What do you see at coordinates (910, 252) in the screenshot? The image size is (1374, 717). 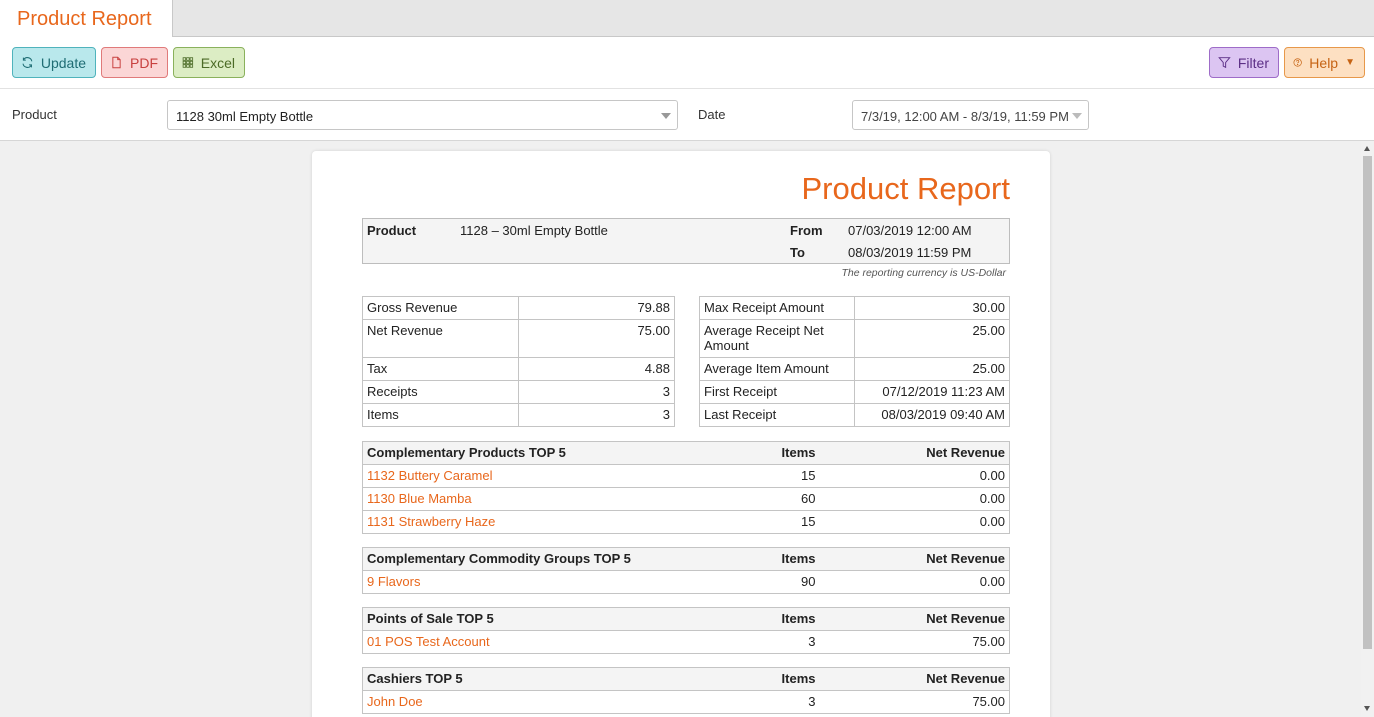 I see `to-value: 08/03/2019 11:59 PM` at bounding box center [910, 252].